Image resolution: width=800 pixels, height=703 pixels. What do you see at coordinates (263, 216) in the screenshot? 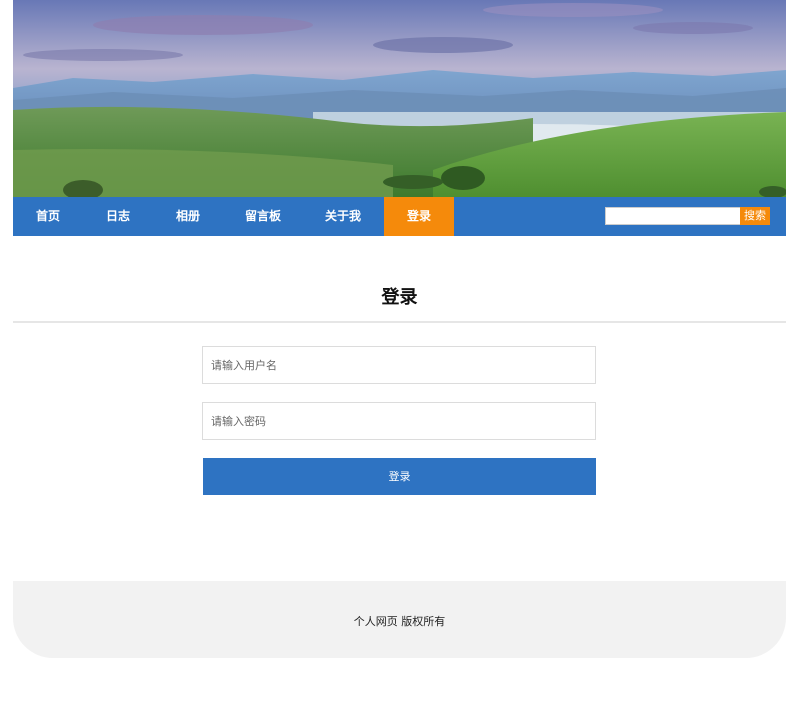
I see `nav-item-guestbook: 留言板` at bounding box center [263, 216].